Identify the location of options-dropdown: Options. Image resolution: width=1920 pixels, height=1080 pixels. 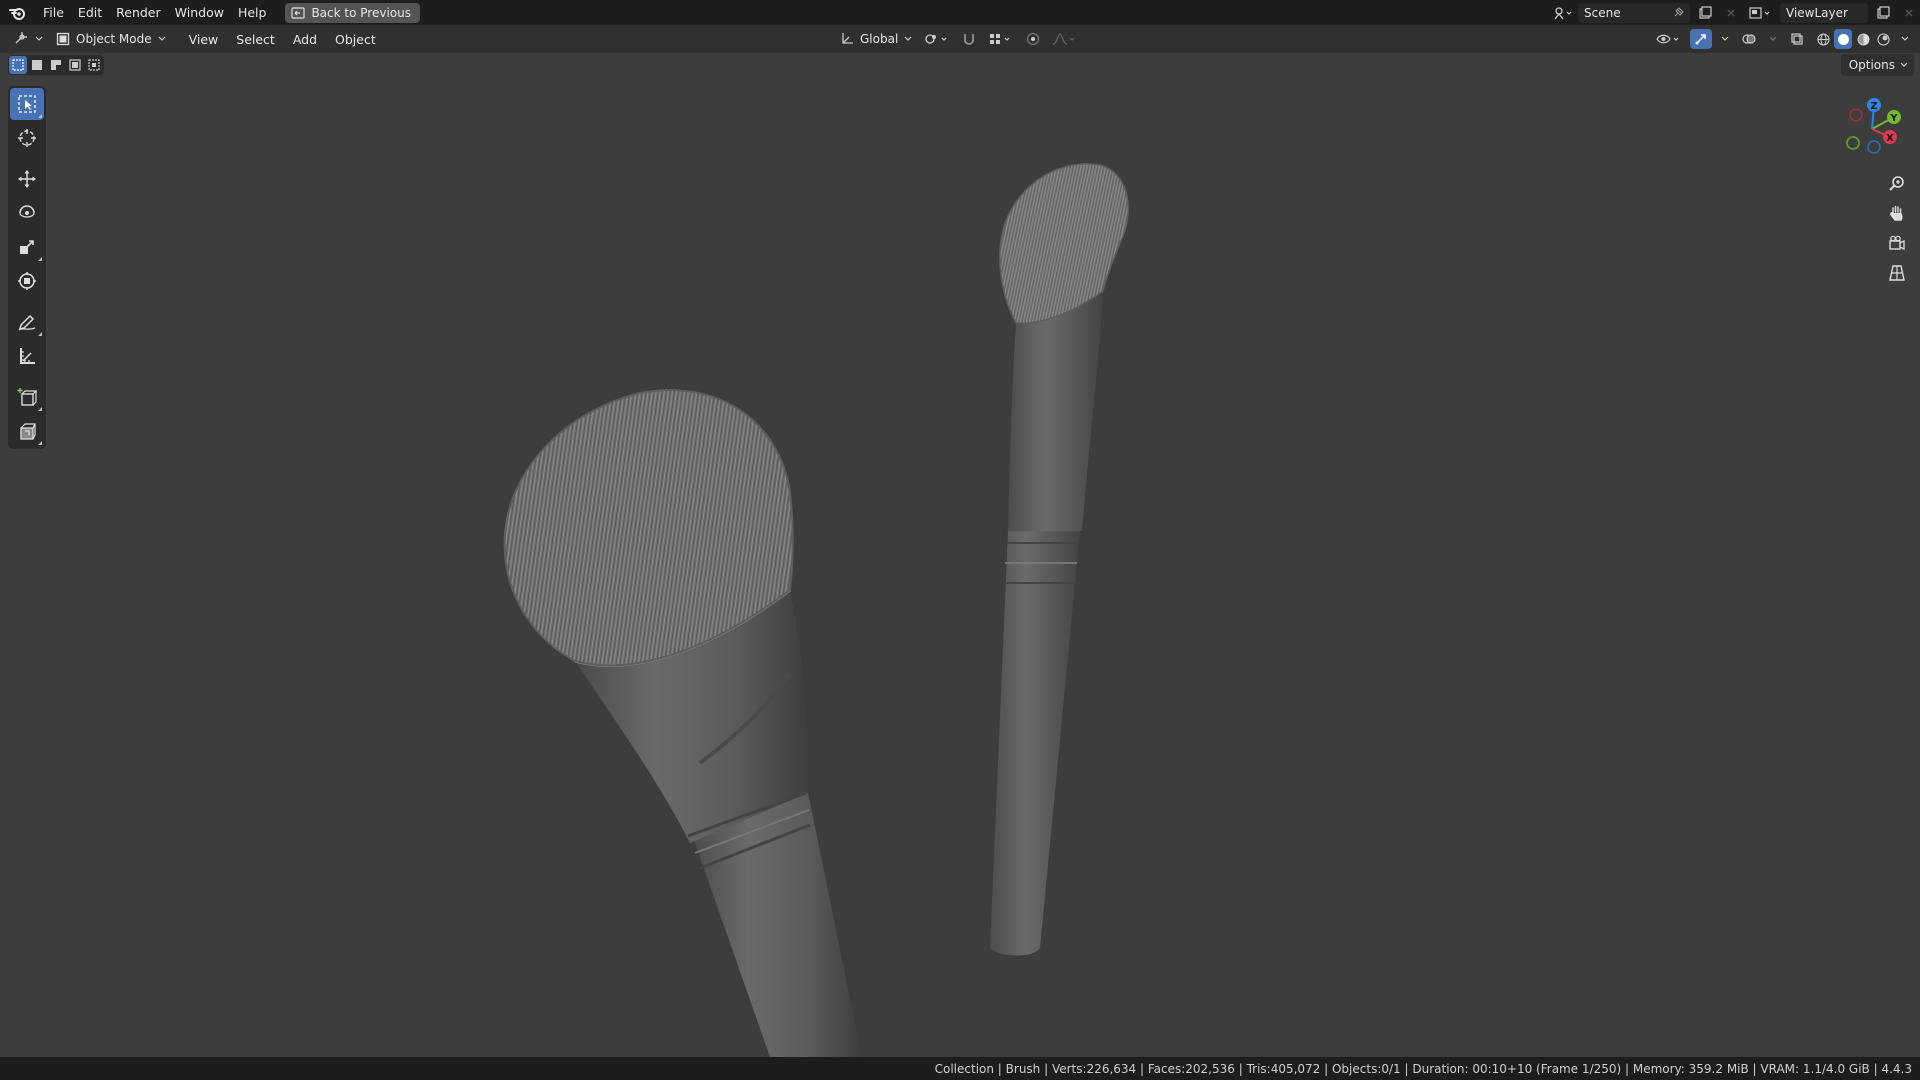
(1877, 65).